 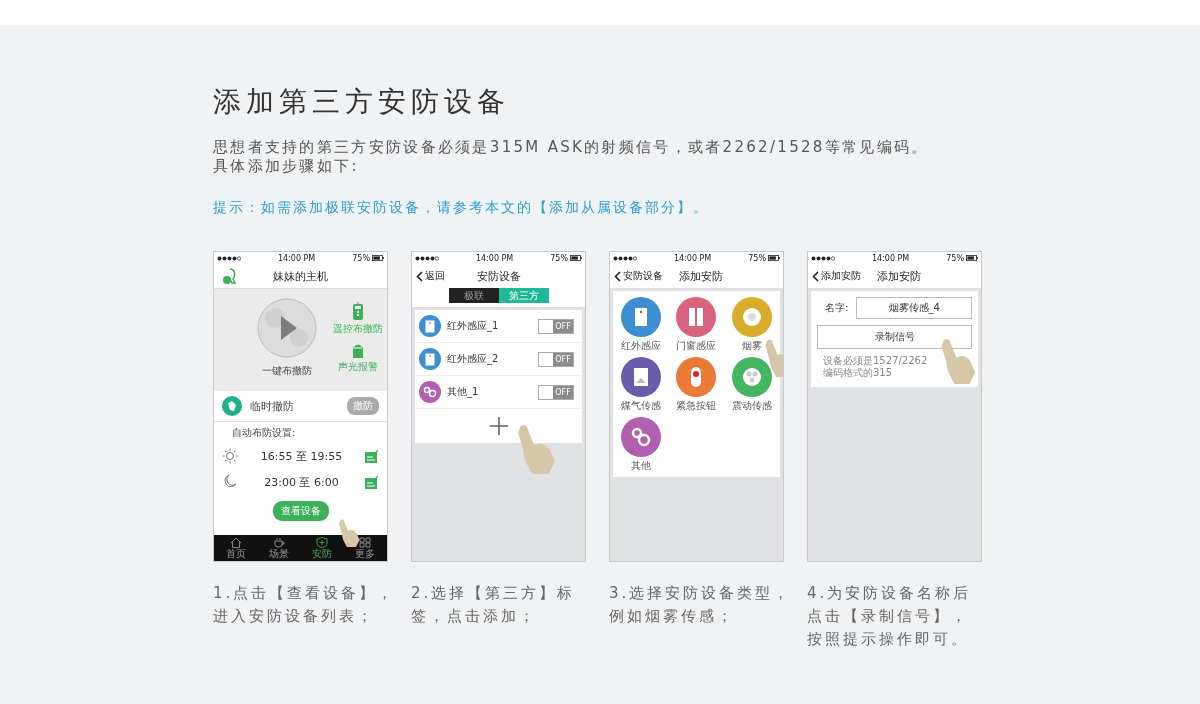 I want to click on cup-icon, so click(x=279, y=542).